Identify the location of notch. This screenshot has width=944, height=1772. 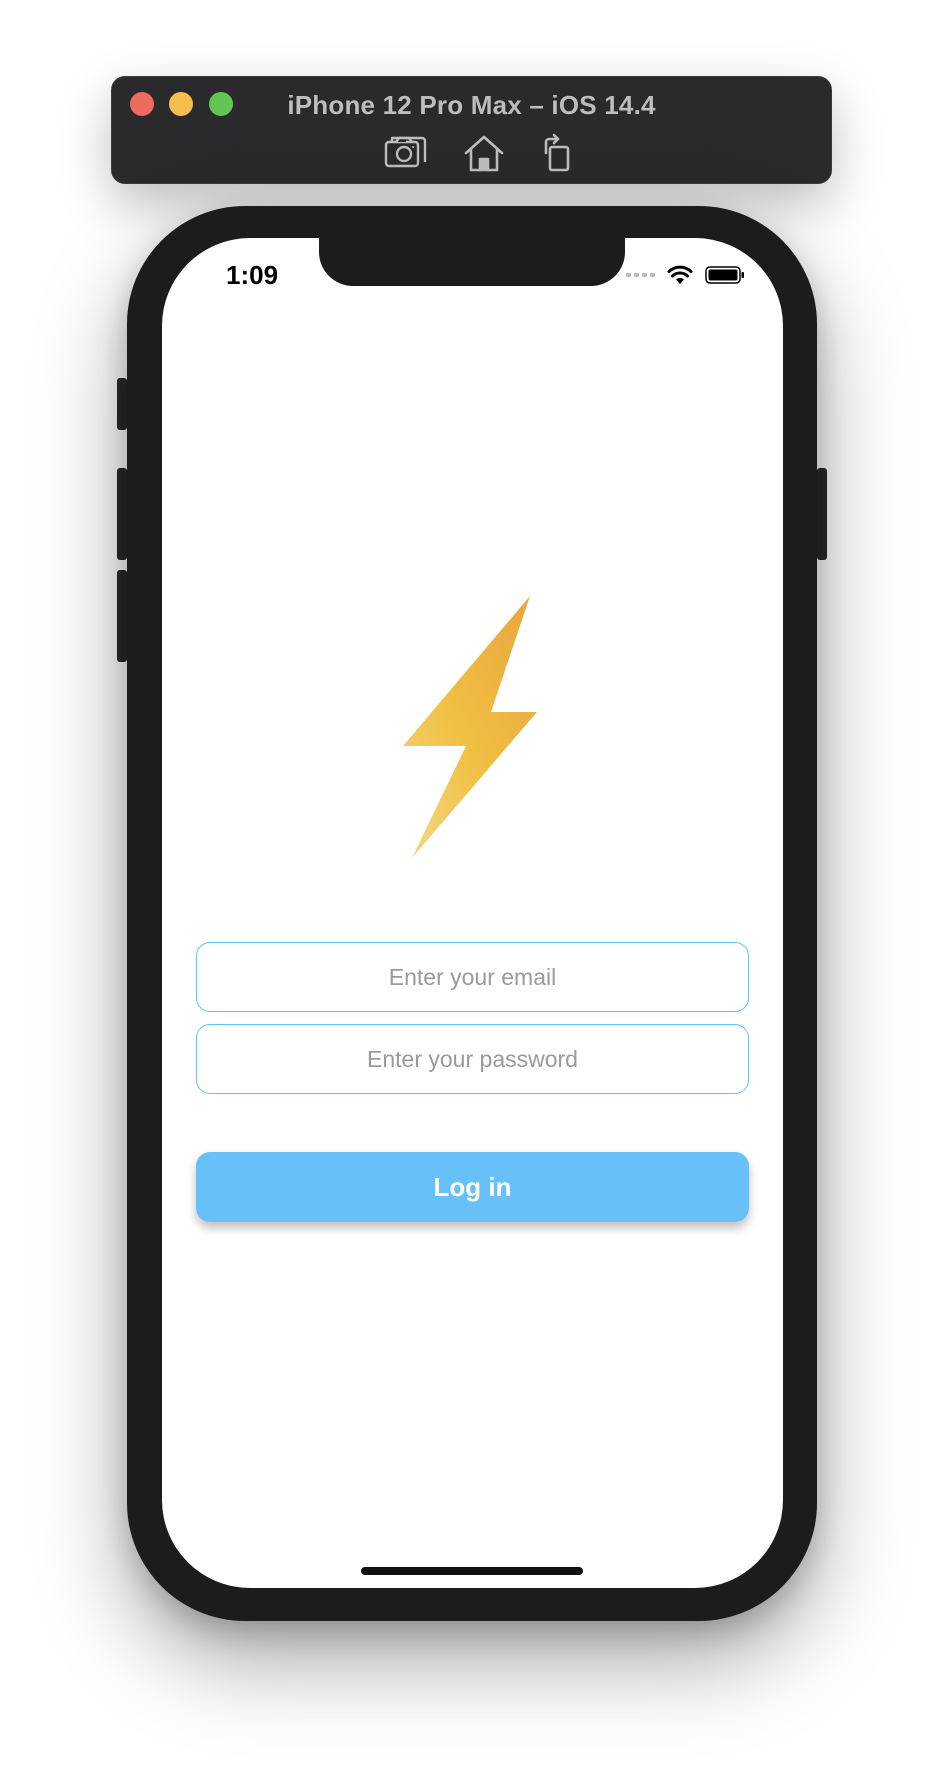
(472, 262).